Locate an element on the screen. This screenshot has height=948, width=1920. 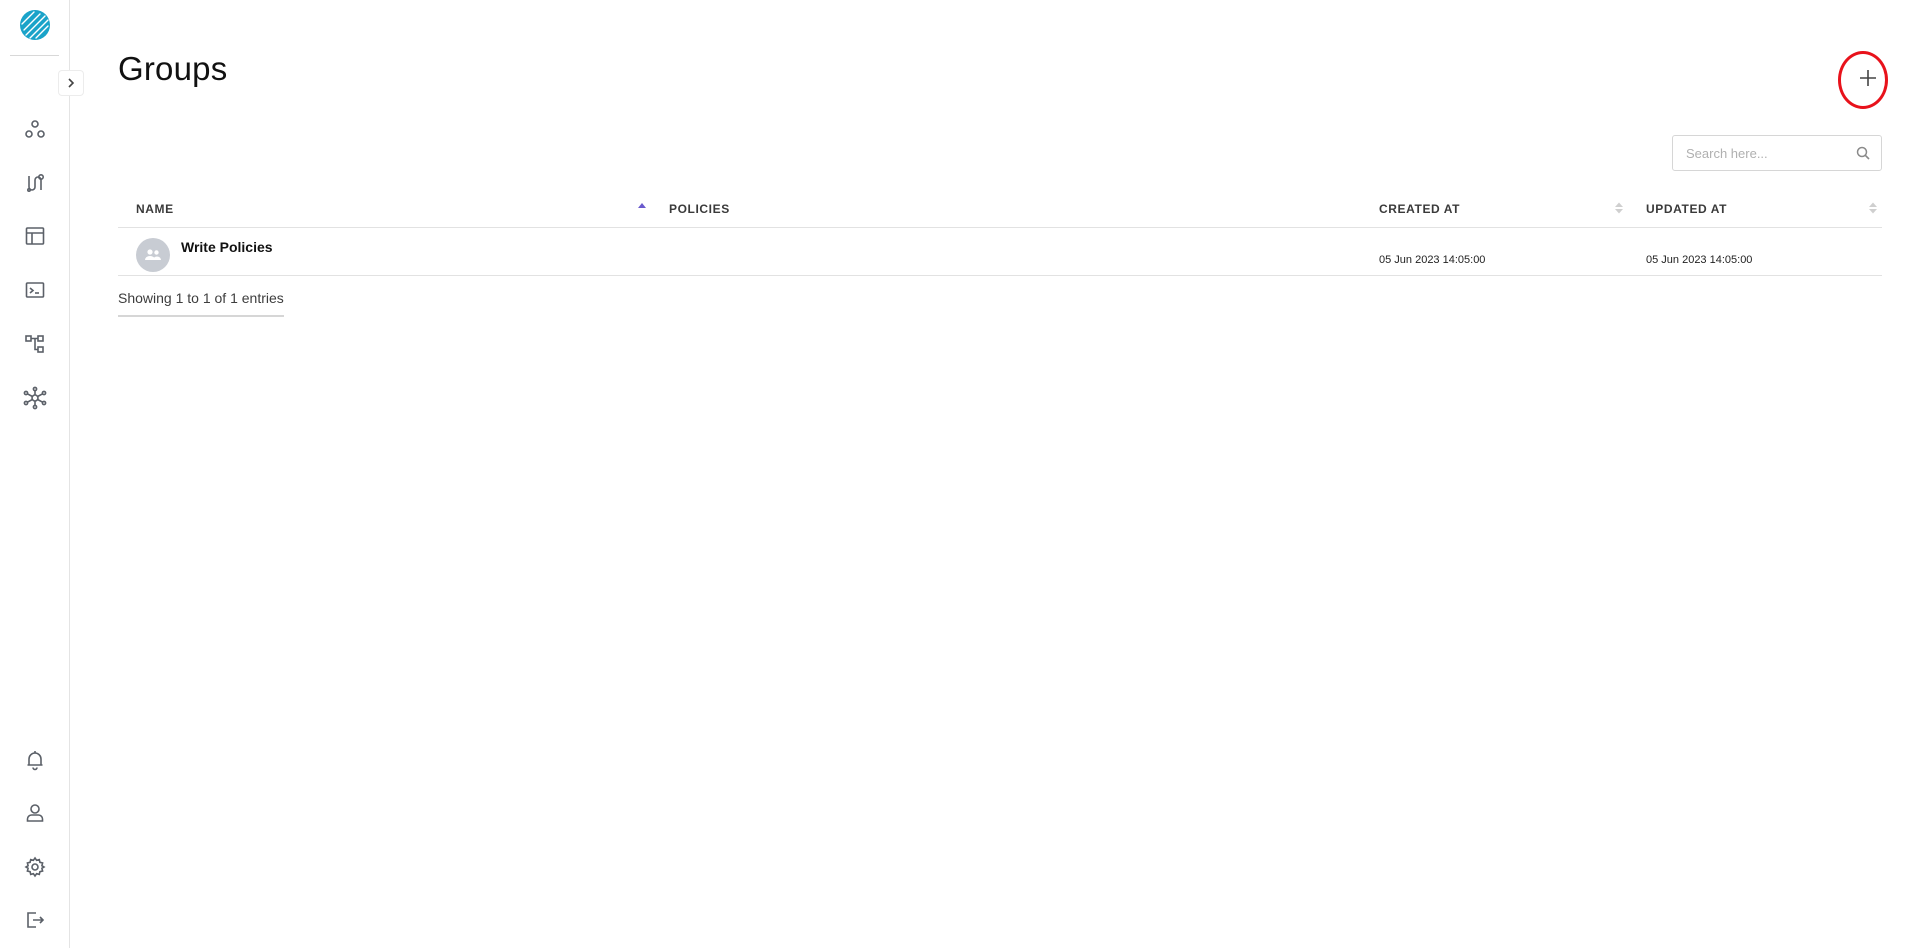
table-header: NAME POLICIES CREATED AT UPDATED AT is located at coordinates (1000, 210).